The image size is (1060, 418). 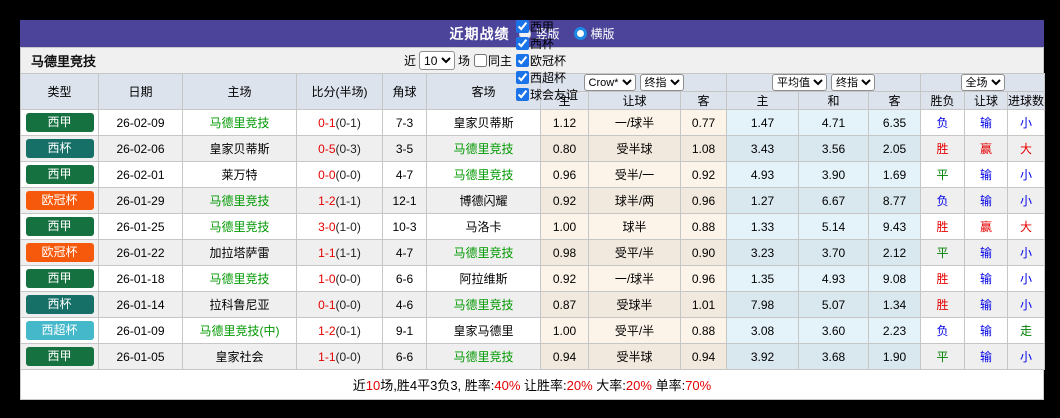 What do you see at coordinates (703, 304) in the screenshot?
I see `handicap-away-odds: 1.01` at bounding box center [703, 304].